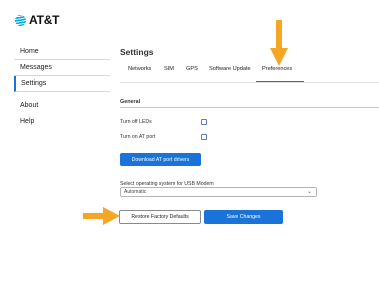 The height and width of the screenshot is (283, 379). Describe the element at coordinates (101, 216) in the screenshot. I see `annotation-arrow-right` at that location.